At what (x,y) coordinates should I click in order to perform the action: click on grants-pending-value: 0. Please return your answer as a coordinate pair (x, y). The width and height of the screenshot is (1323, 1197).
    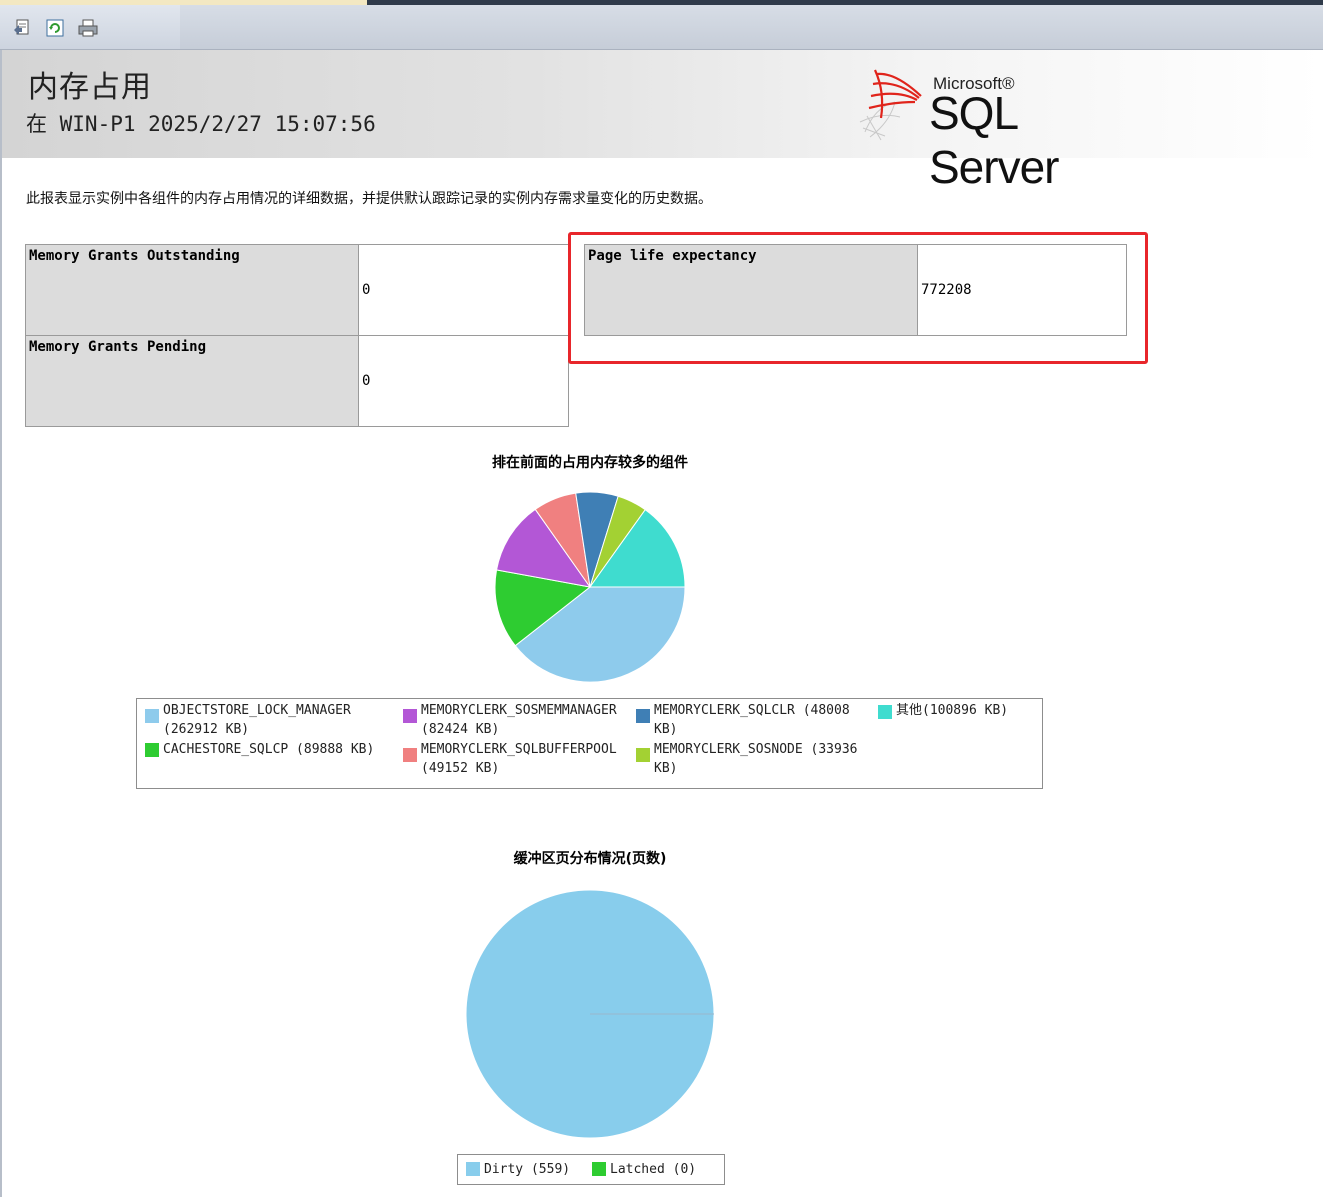
    Looking at the image, I should click on (463, 381).